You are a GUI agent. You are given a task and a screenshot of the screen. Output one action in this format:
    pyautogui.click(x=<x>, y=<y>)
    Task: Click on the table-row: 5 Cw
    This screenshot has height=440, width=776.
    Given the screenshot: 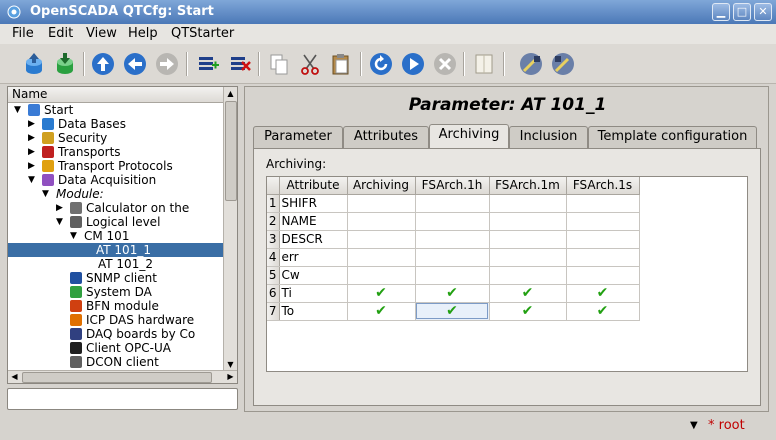 What is the action you would take?
    pyautogui.click(x=453, y=275)
    